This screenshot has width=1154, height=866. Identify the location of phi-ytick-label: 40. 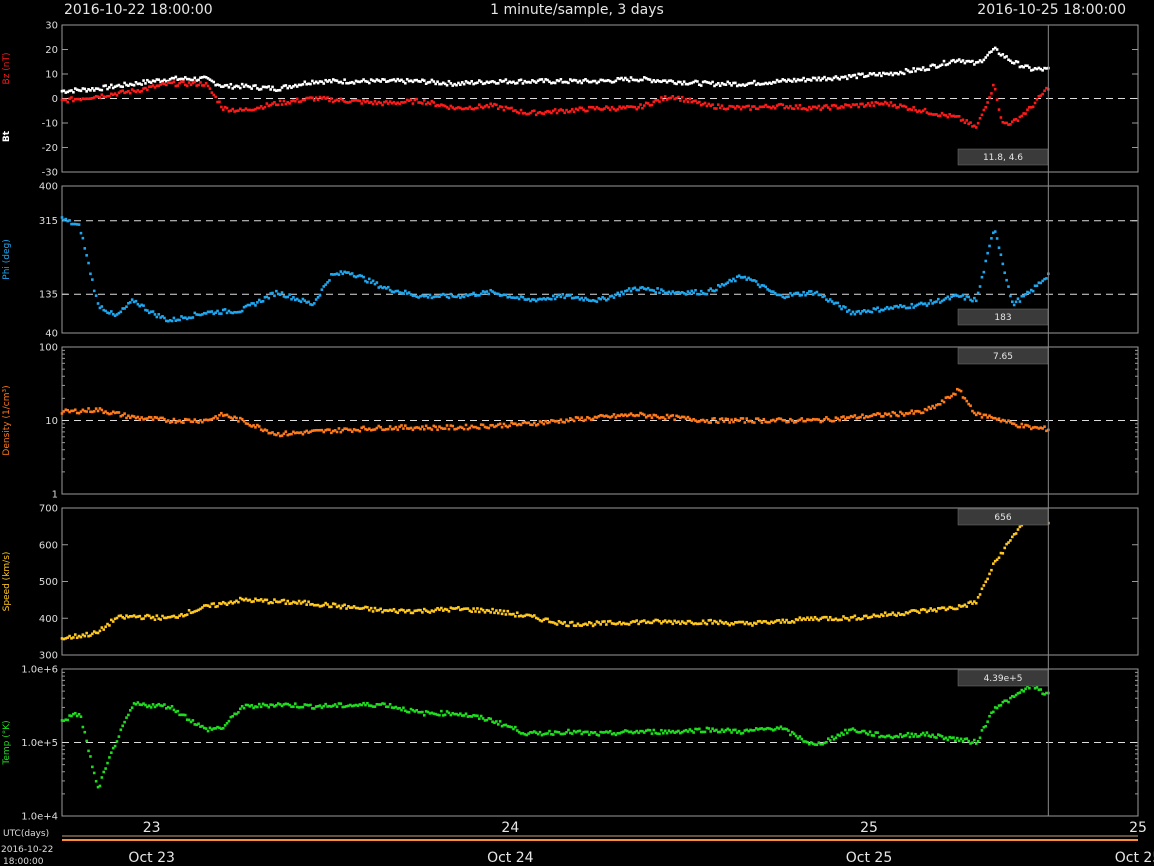
(51, 334).